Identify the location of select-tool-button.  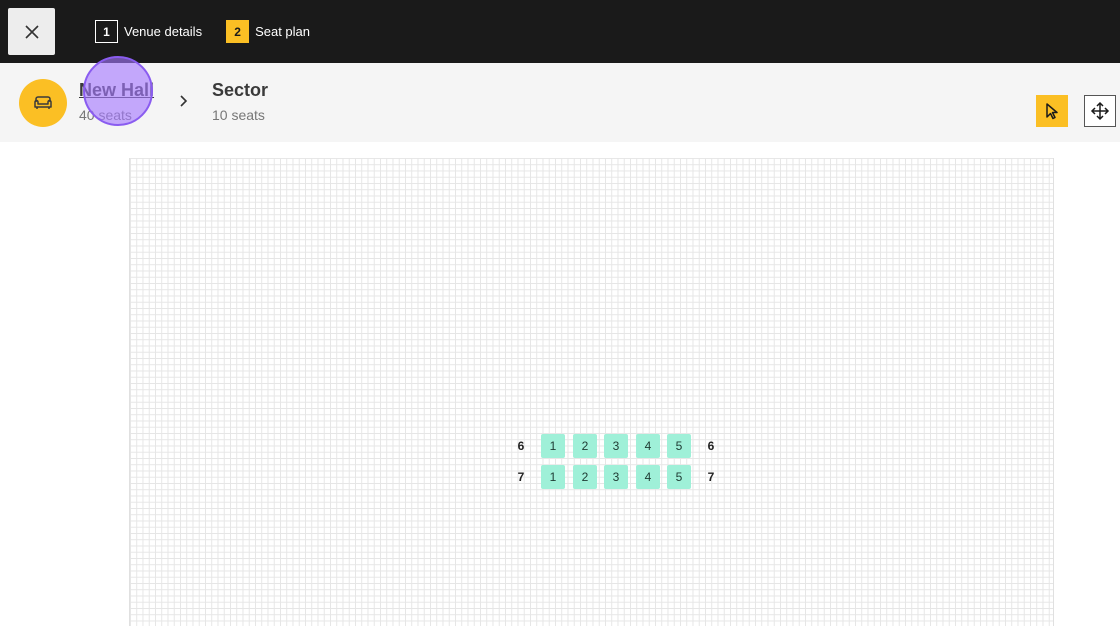
(1052, 111).